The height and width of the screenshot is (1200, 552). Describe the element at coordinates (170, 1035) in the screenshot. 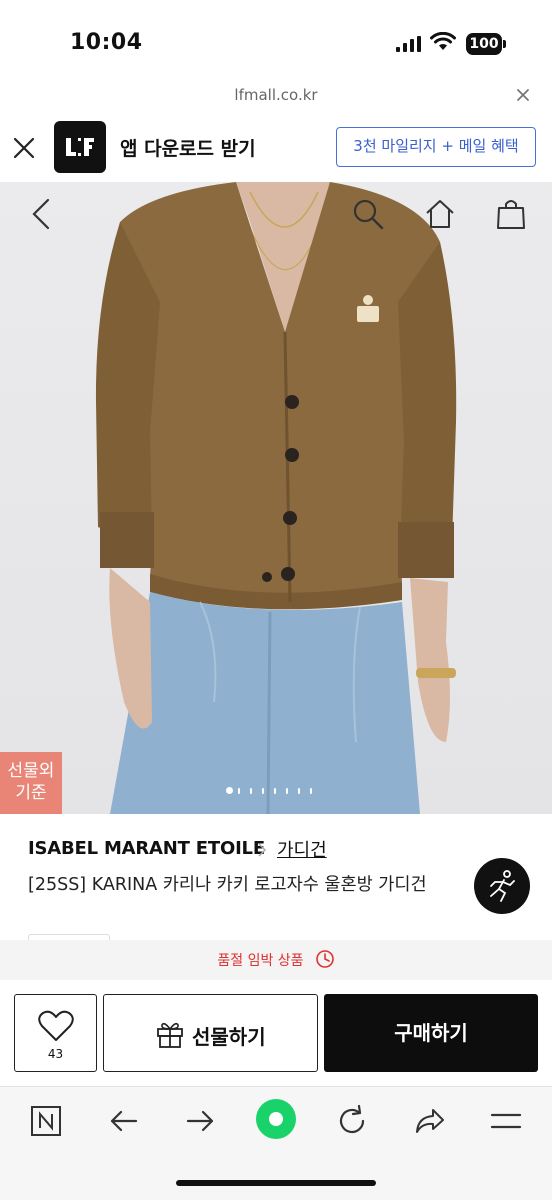

I see `gift-box-icon` at that location.